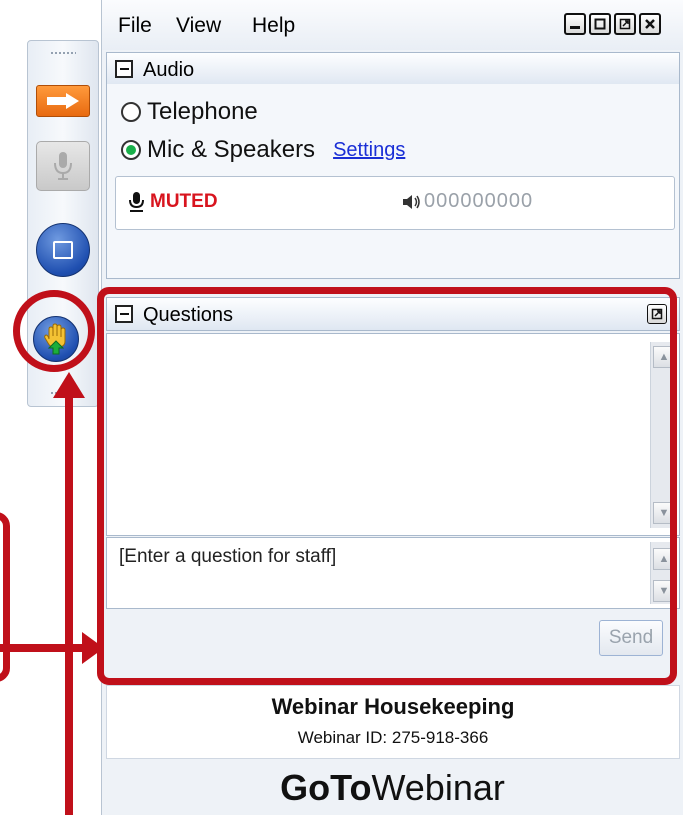  I want to click on audio-panel-header: Audio, so click(393, 69).